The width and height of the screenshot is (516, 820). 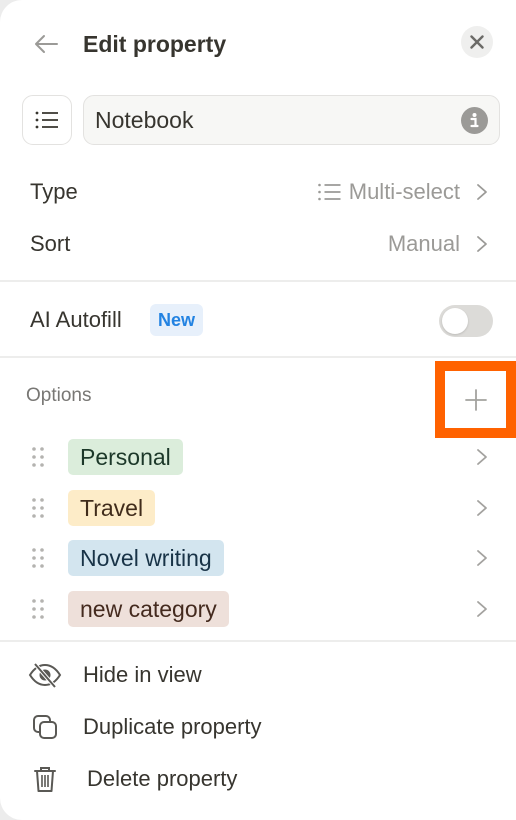 I want to click on ai-autofill-toggle, so click(x=466, y=321).